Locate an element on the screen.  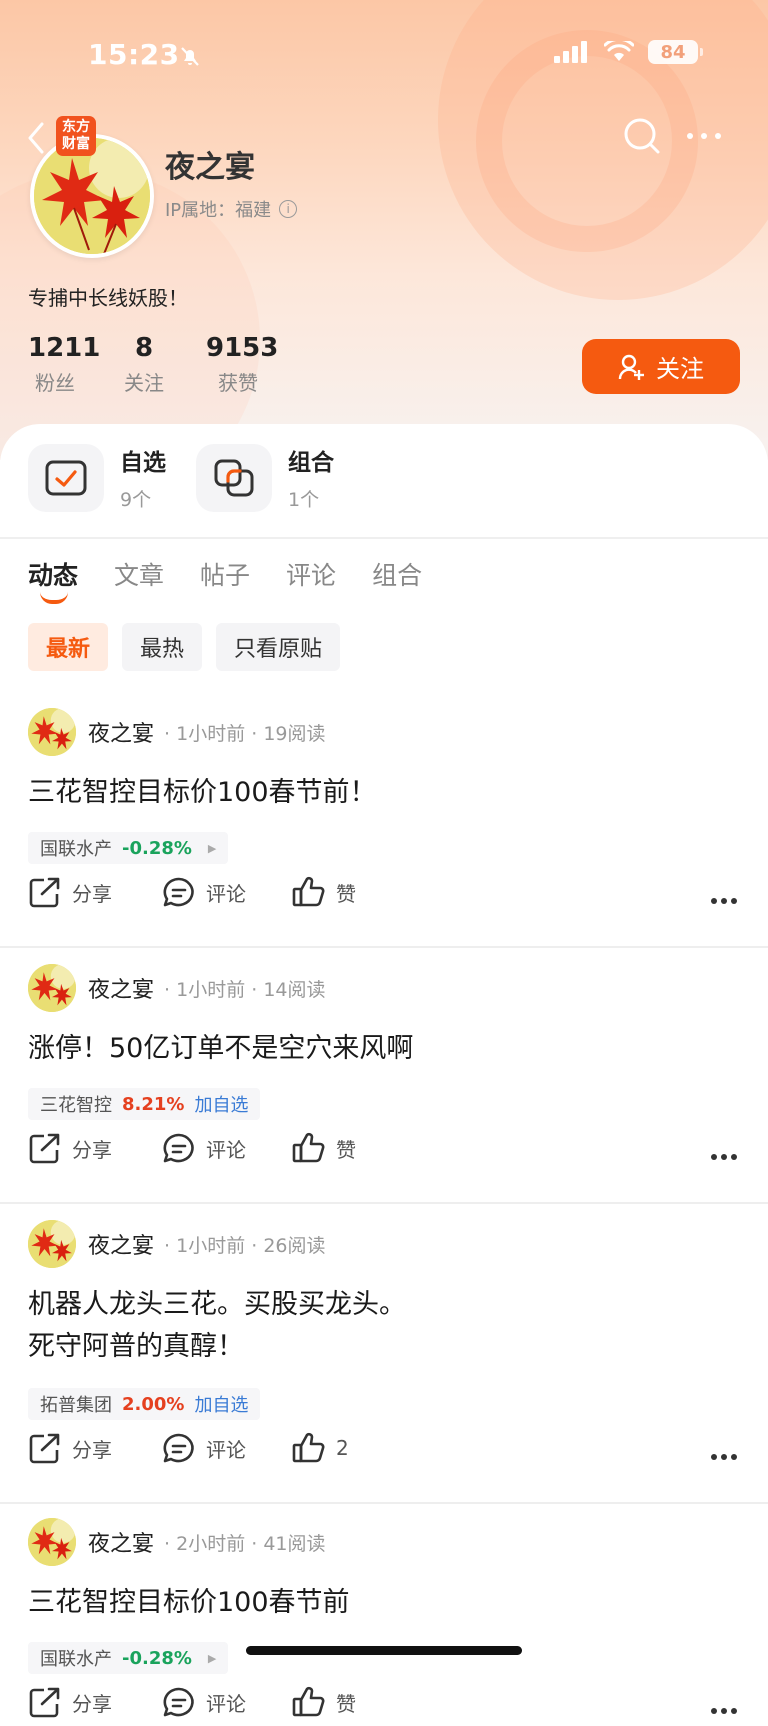
post-meta: · 2小时前 · 41阅读 is located at coordinates (245, 1543).